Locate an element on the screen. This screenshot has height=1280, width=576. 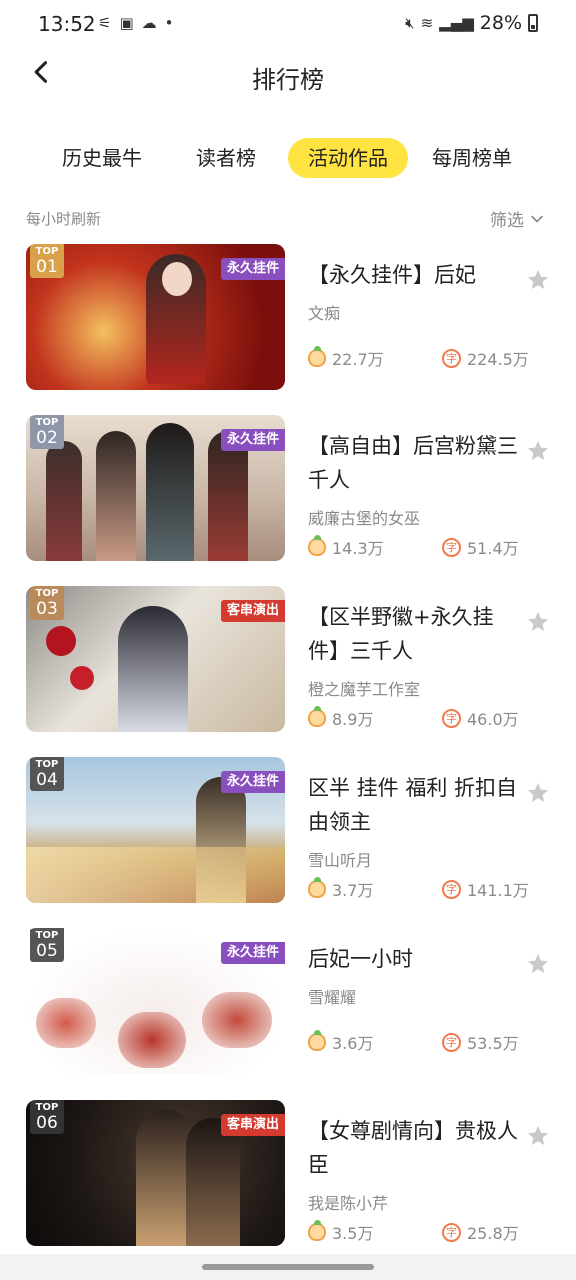
rank-badge: TOP 03 is located at coordinates (47, 603).